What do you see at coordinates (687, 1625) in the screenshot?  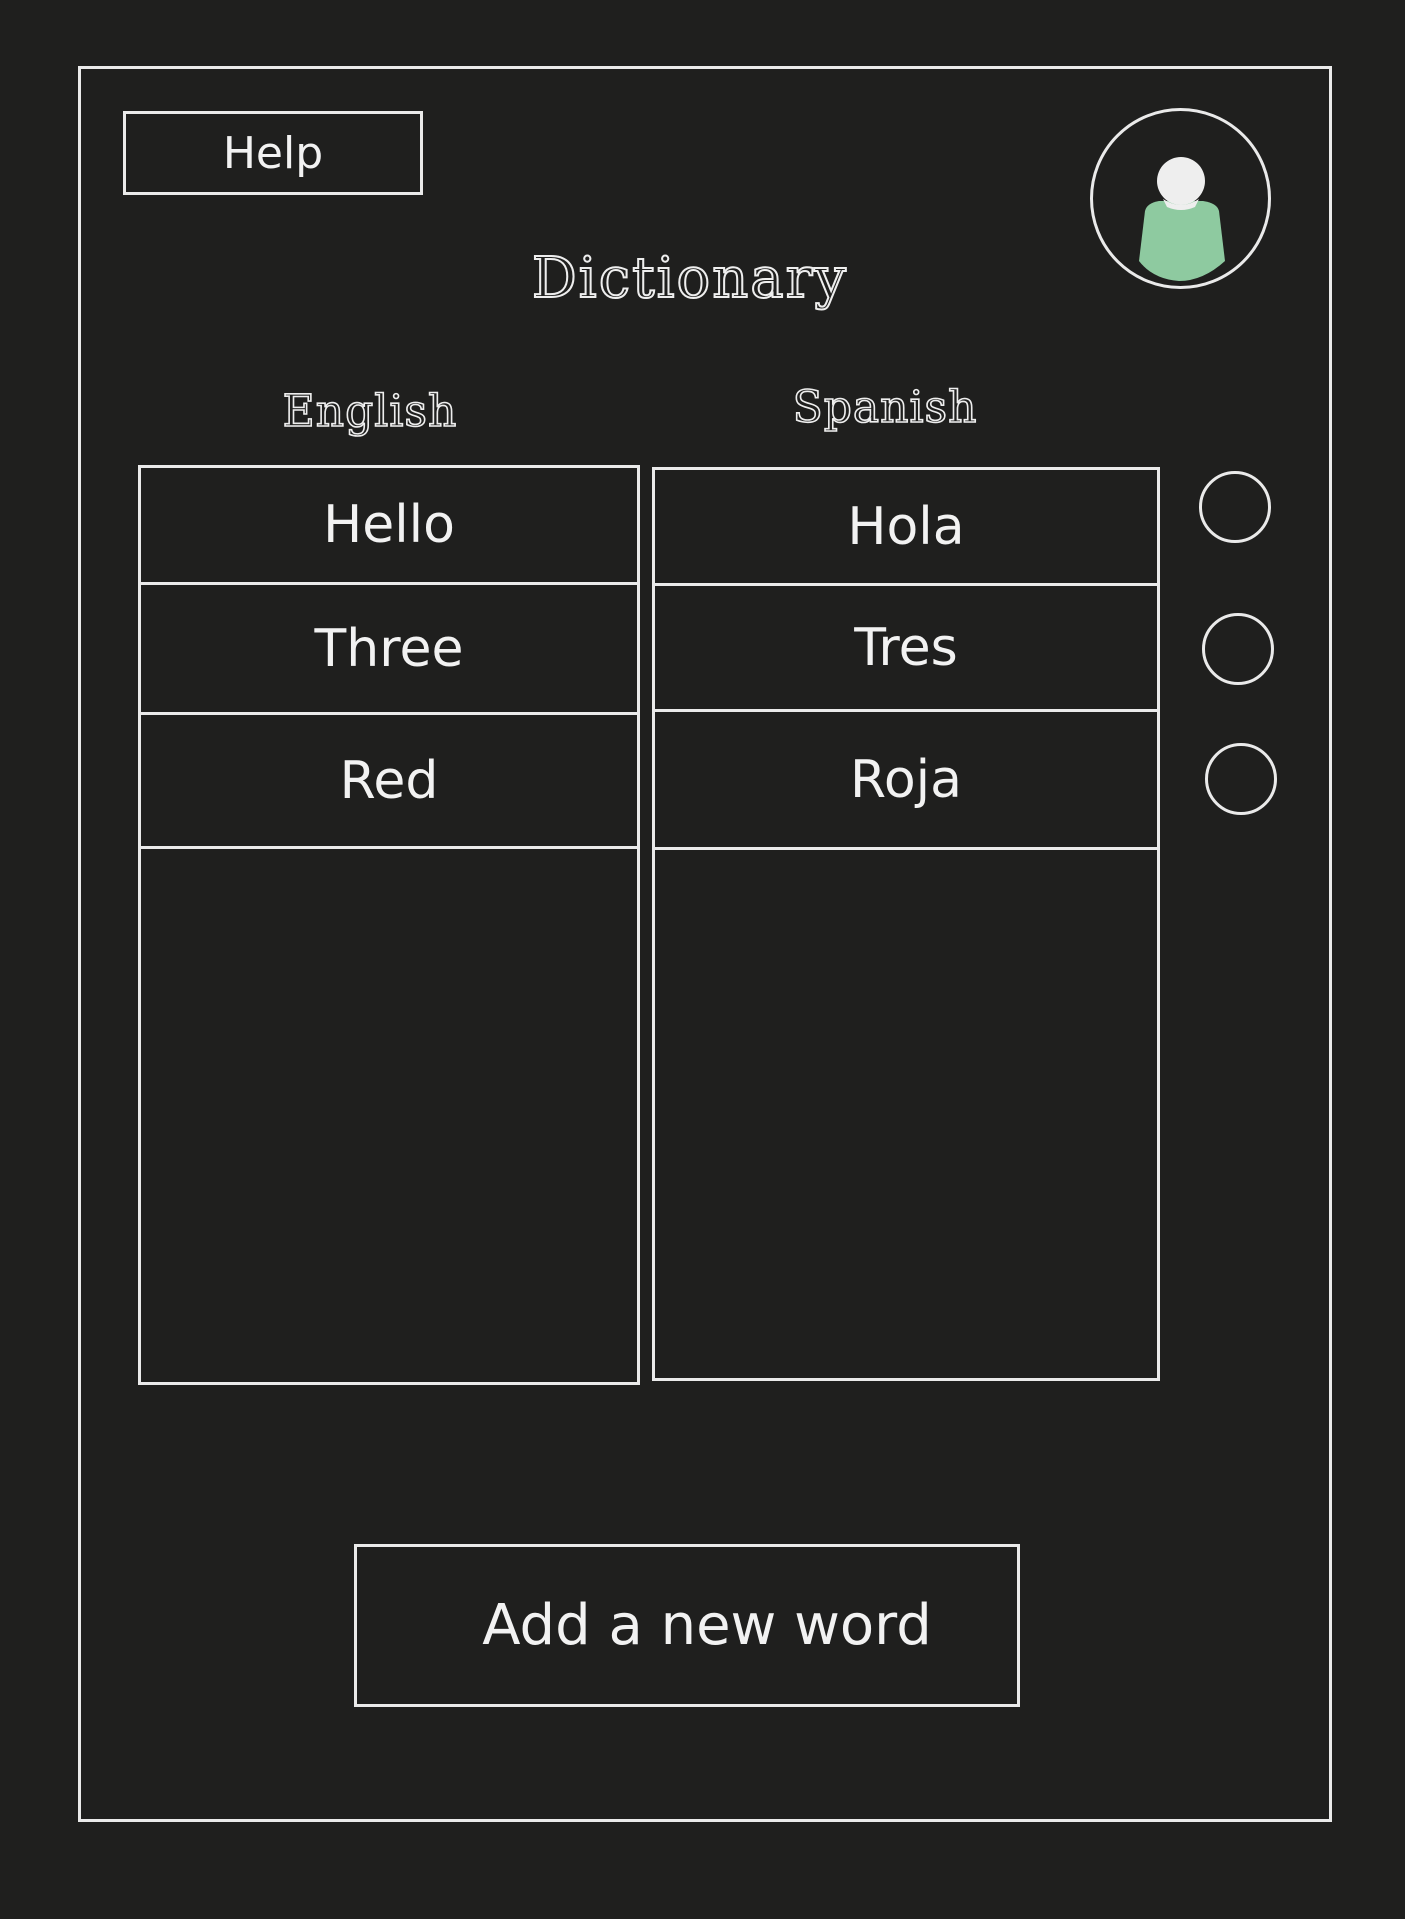 I see `add-new-word-button: Add a new word` at bounding box center [687, 1625].